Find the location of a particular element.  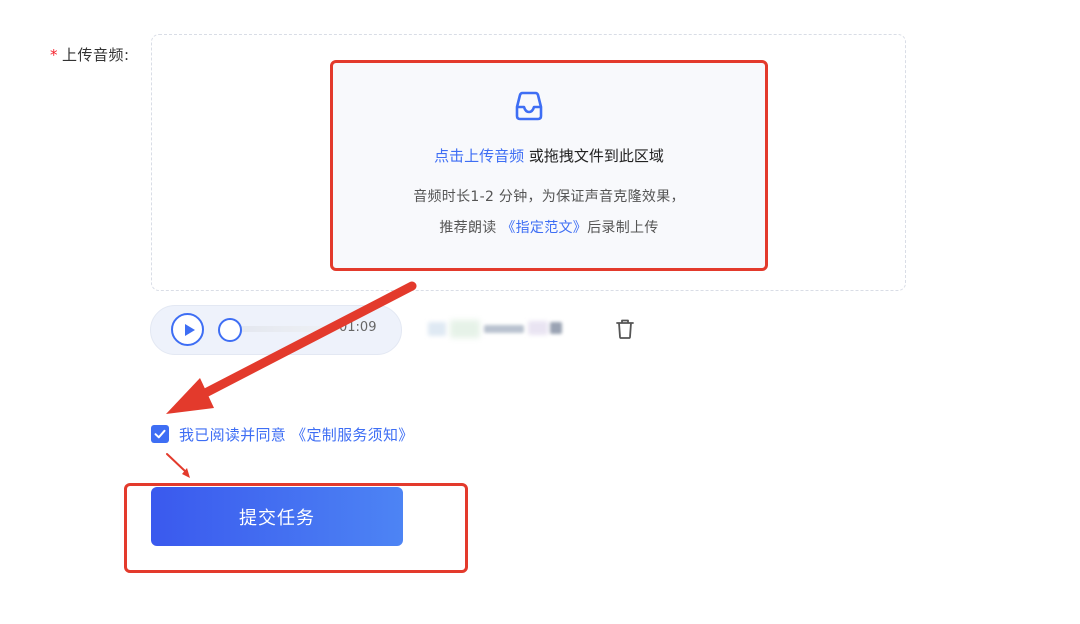

progress-track is located at coordinates (287, 329).